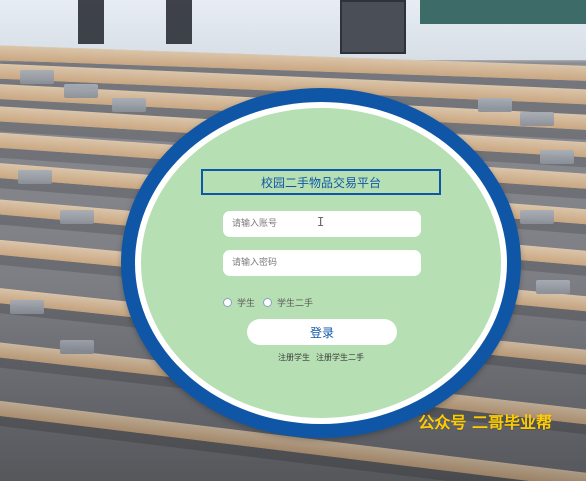 This screenshot has width=586, height=481. I want to click on role-option-student-secondhand: 学生二手, so click(288, 302).